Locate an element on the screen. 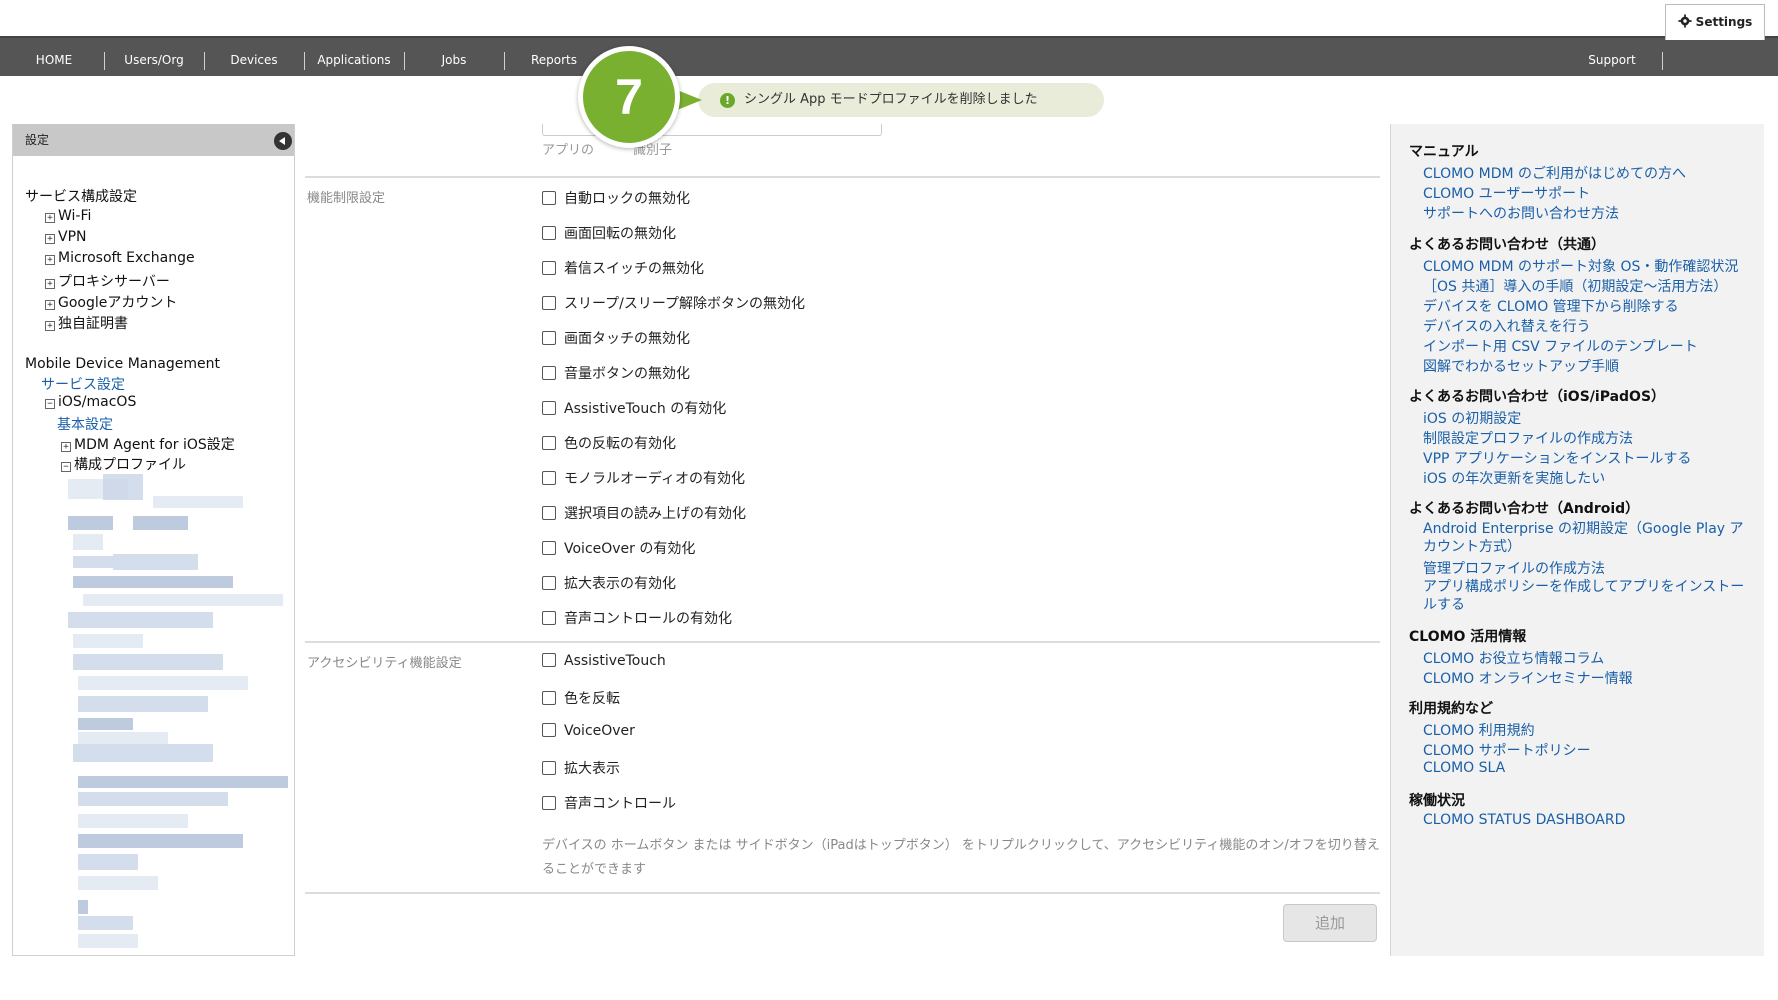 The width and height of the screenshot is (1778, 1000). restriction-checkbox-row: AssistiveTouch の有効化 is located at coordinates (634, 408).